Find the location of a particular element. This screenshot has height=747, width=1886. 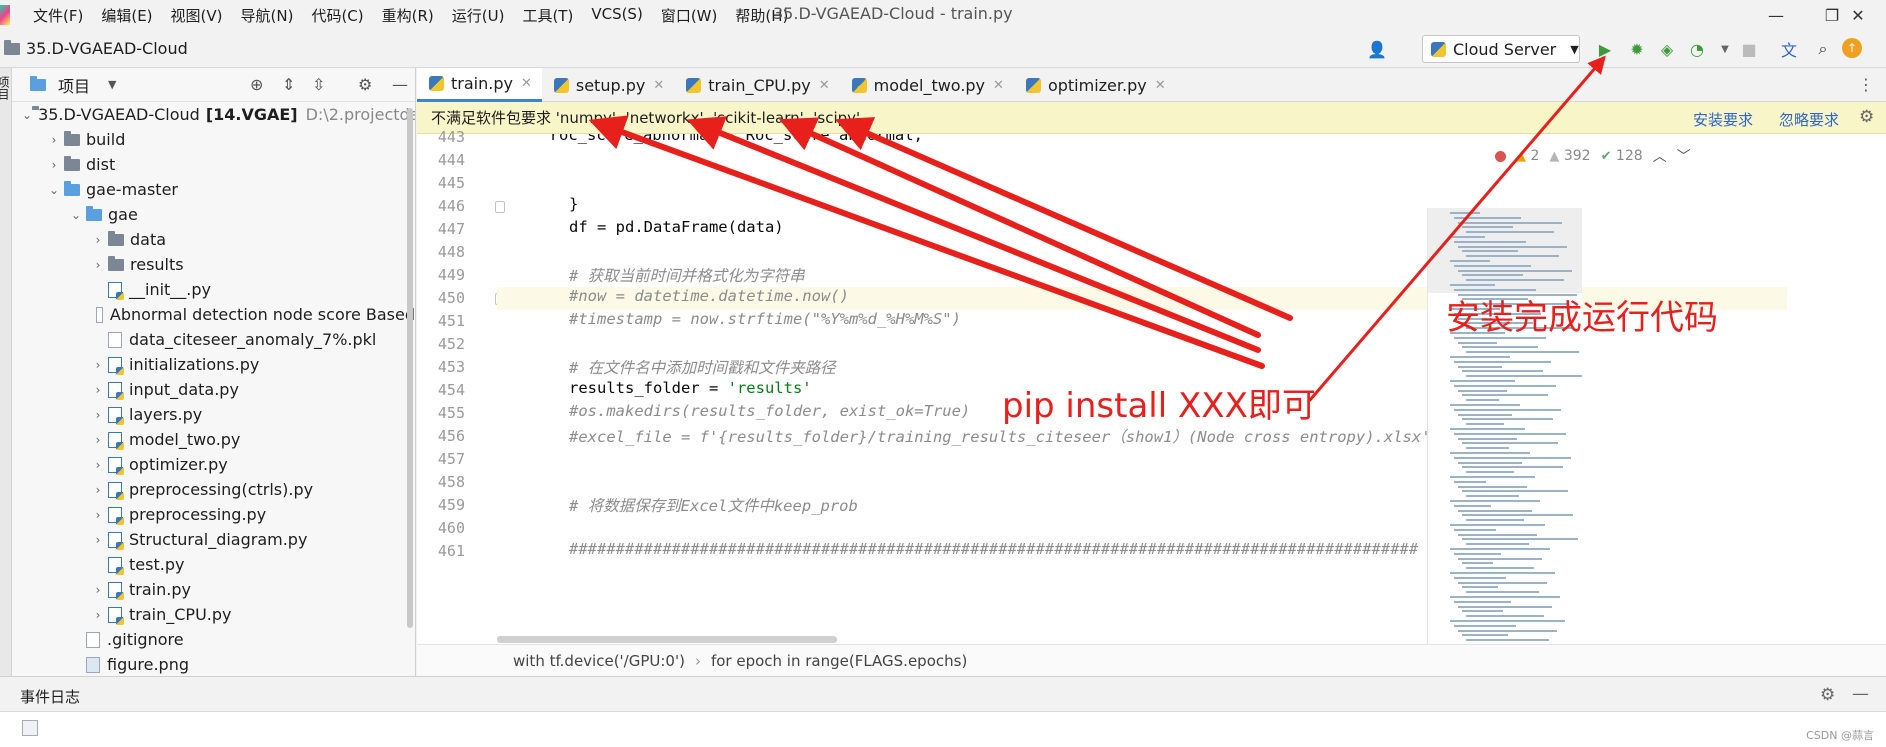

tree-item: › preprocessing.py is located at coordinates (213, 514).